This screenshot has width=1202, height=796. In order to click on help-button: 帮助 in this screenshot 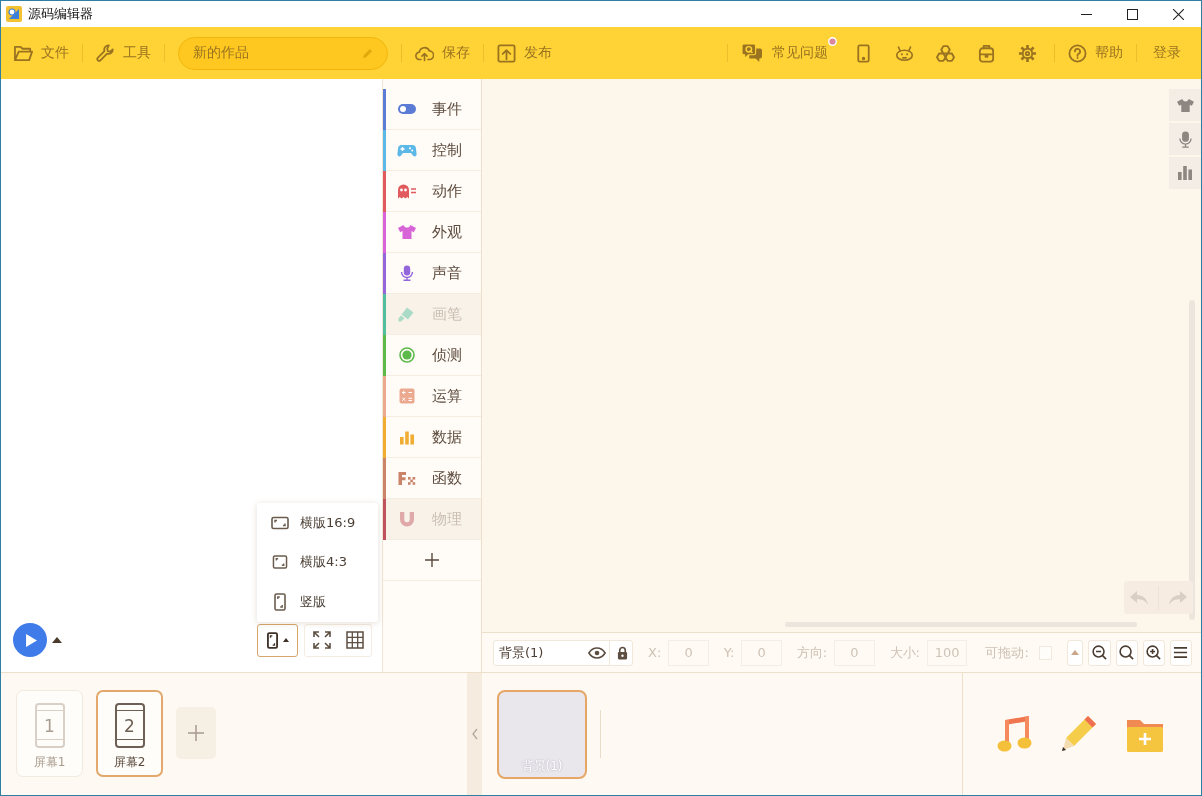, I will do `click(1095, 53)`.